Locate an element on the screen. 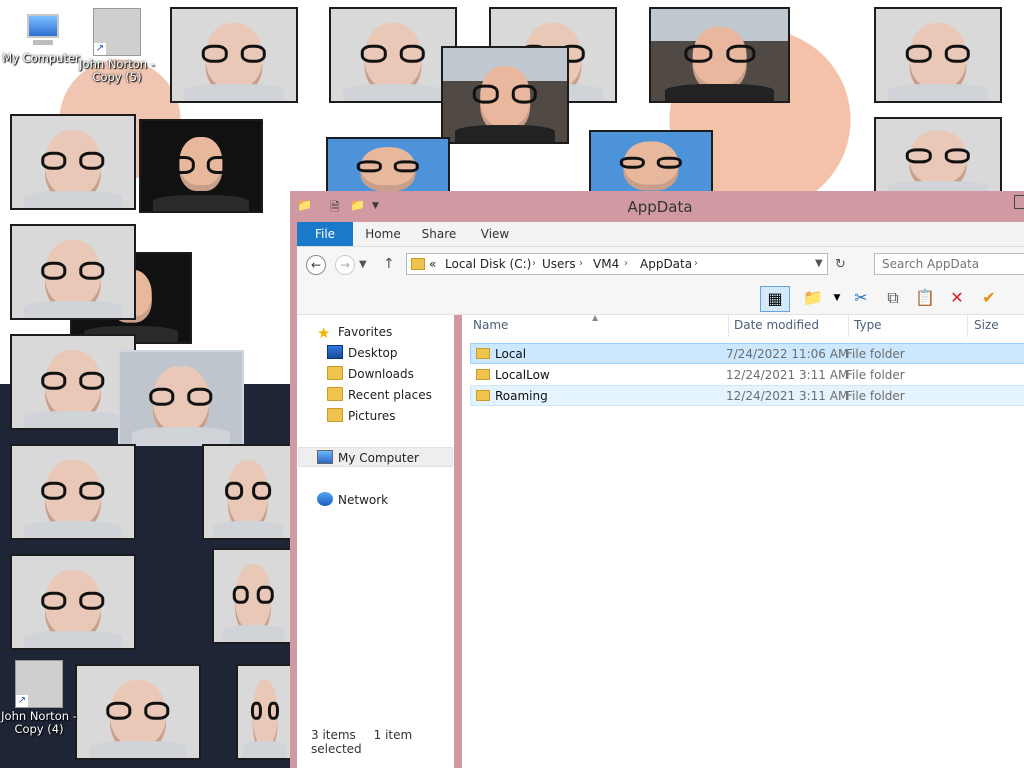  preview-pane-icon: ▦ is located at coordinates (775, 299).